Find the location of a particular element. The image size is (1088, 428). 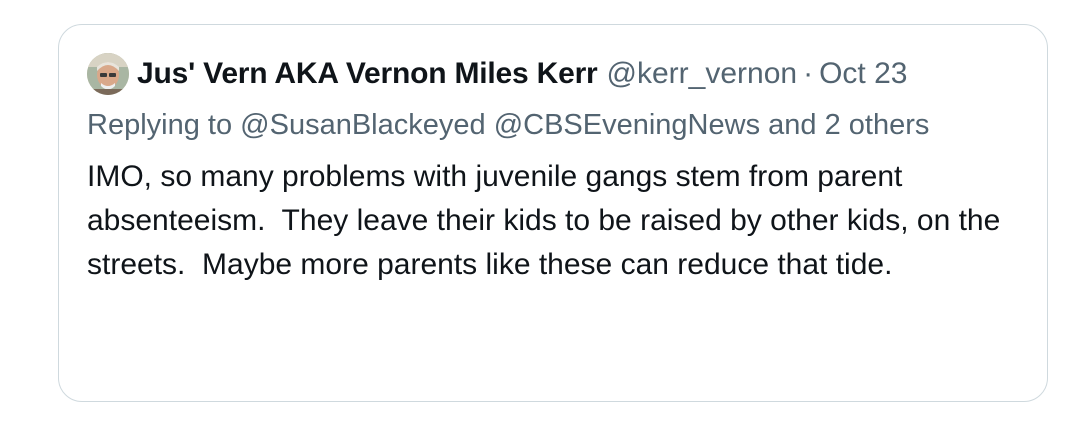

author-name: Jus' Vern AKA Vernon Miles Kerr is located at coordinates (367, 74).